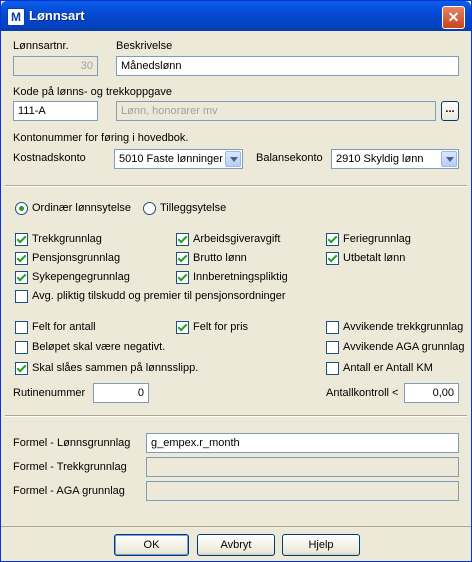 The image size is (472, 562). Describe the element at coordinates (236, 239) in the screenshot. I see `checkbox-arbeidsgiveravgift-label: Arbeidsgiveravgift` at that location.